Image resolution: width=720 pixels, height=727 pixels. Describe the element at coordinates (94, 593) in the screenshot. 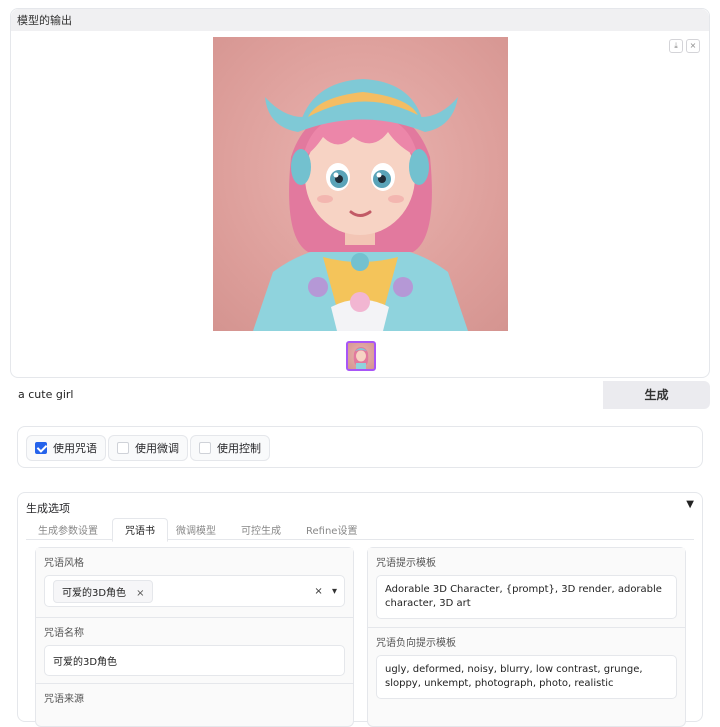

I see `spell-style-tag-label: 可爱的3D角色` at that location.